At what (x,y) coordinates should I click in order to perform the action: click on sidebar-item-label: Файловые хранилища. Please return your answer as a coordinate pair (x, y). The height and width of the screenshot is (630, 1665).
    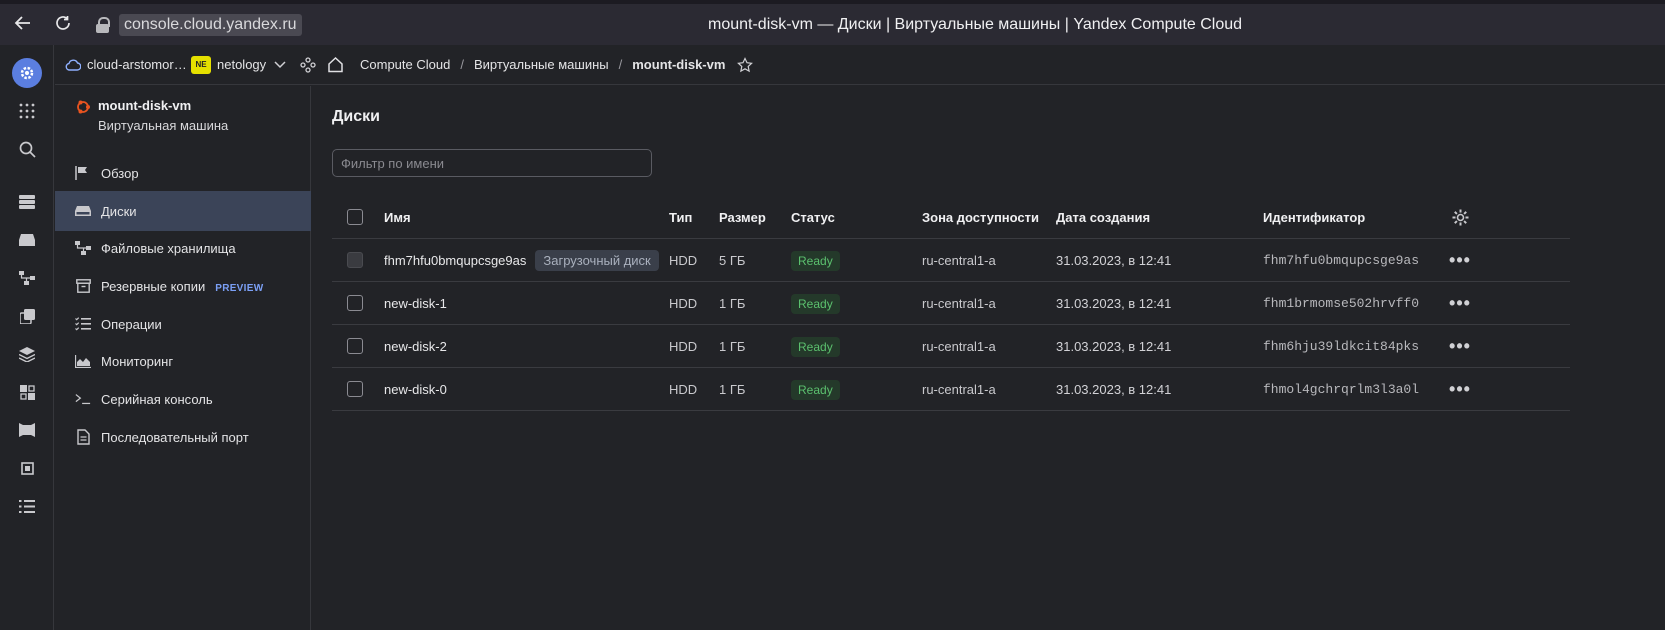
    Looking at the image, I should click on (168, 248).